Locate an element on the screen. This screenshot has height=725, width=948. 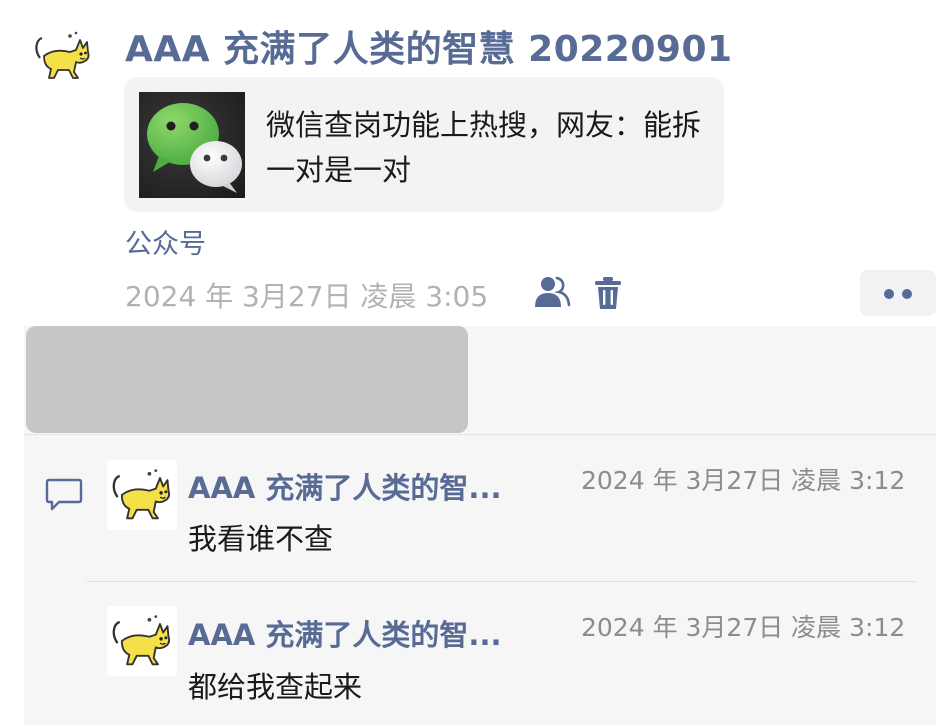
post-author-avatar is located at coordinates (63, 56).